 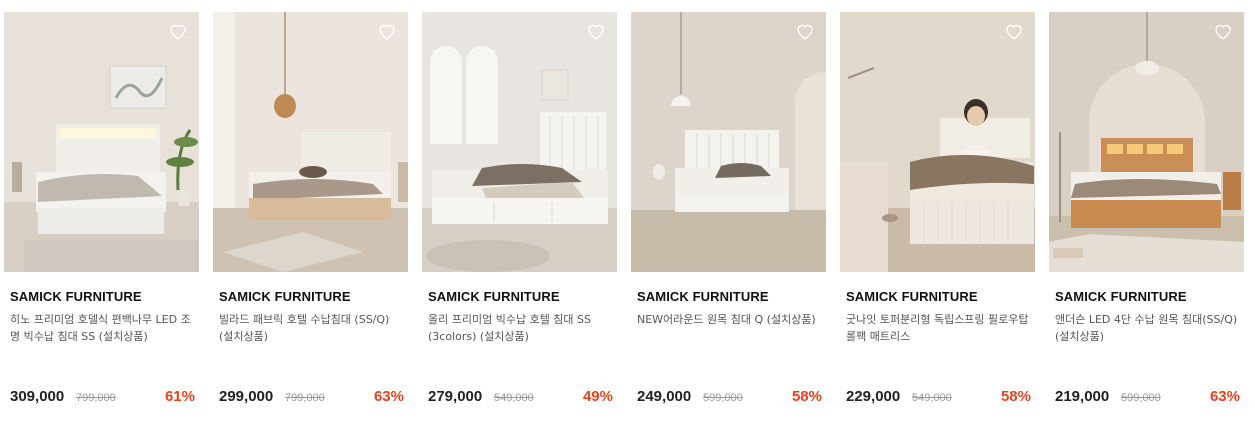 I want to click on product-price: 219,000, so click(x=1082, y=396).